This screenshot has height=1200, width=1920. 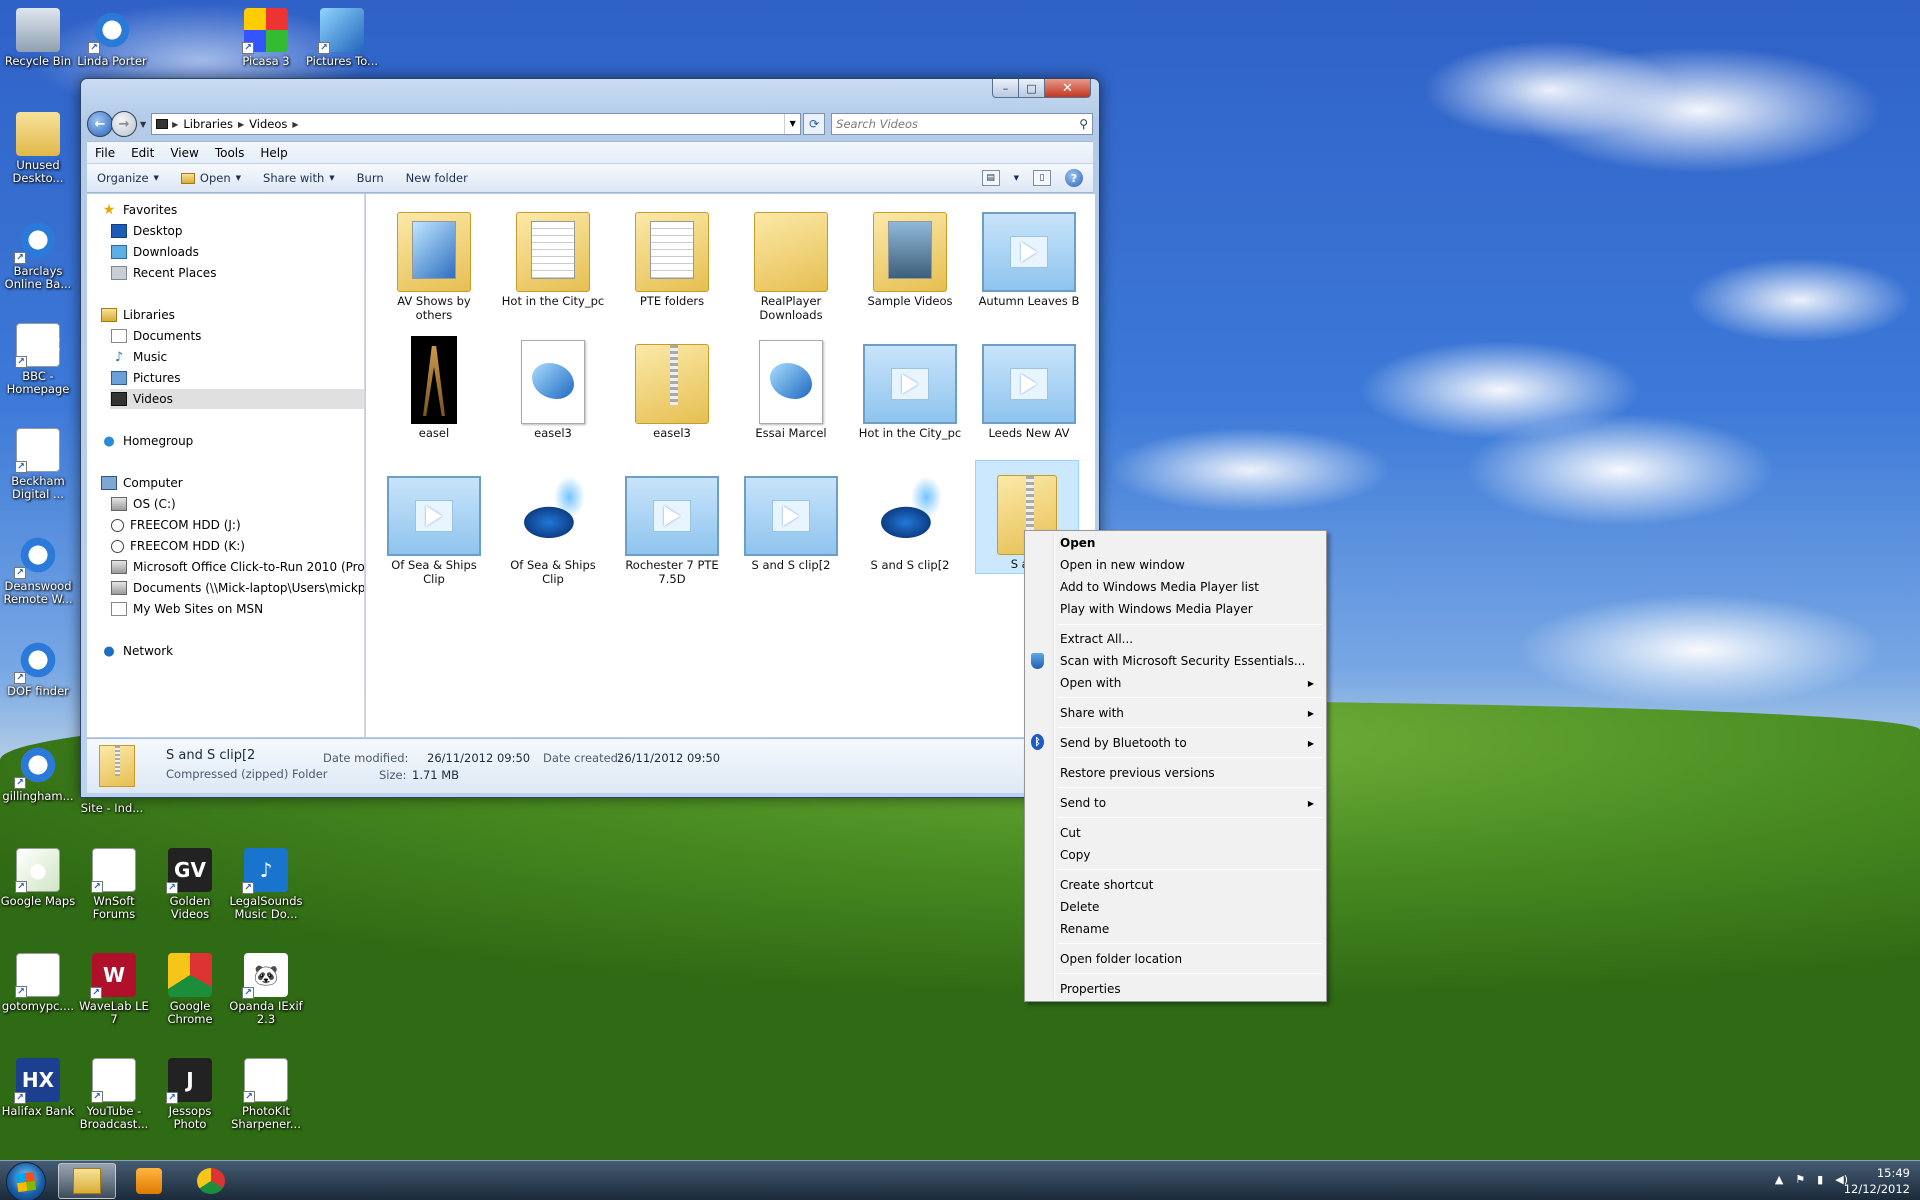 What do you see at coordinates (1875, 1181) in the screenshot?
I see `clock: 15:49 12/12/2012` at bounding box center [1875, 1181].